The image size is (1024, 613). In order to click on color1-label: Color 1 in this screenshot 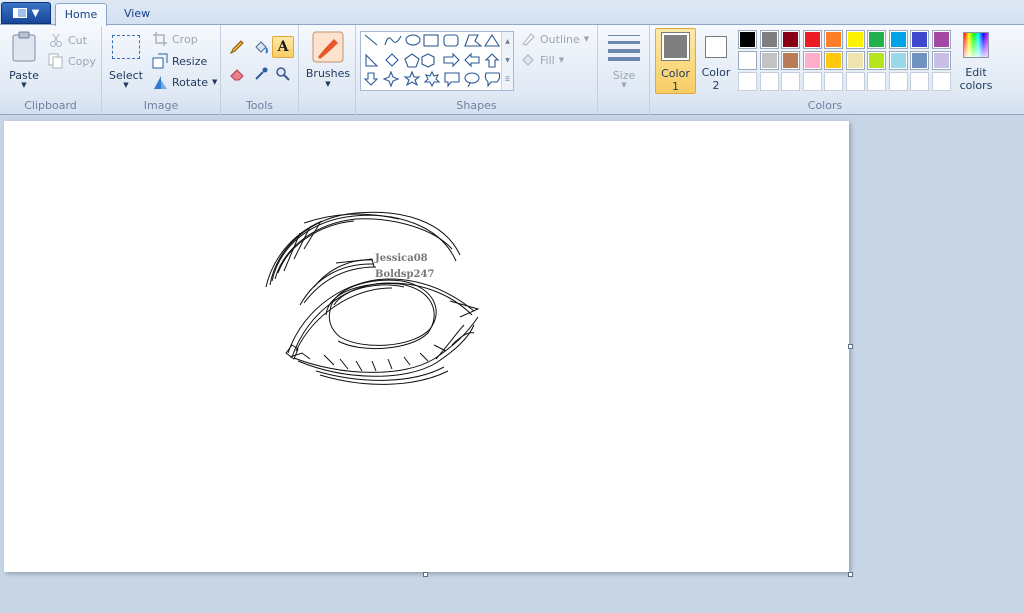, I will do `click(675, 80)`.